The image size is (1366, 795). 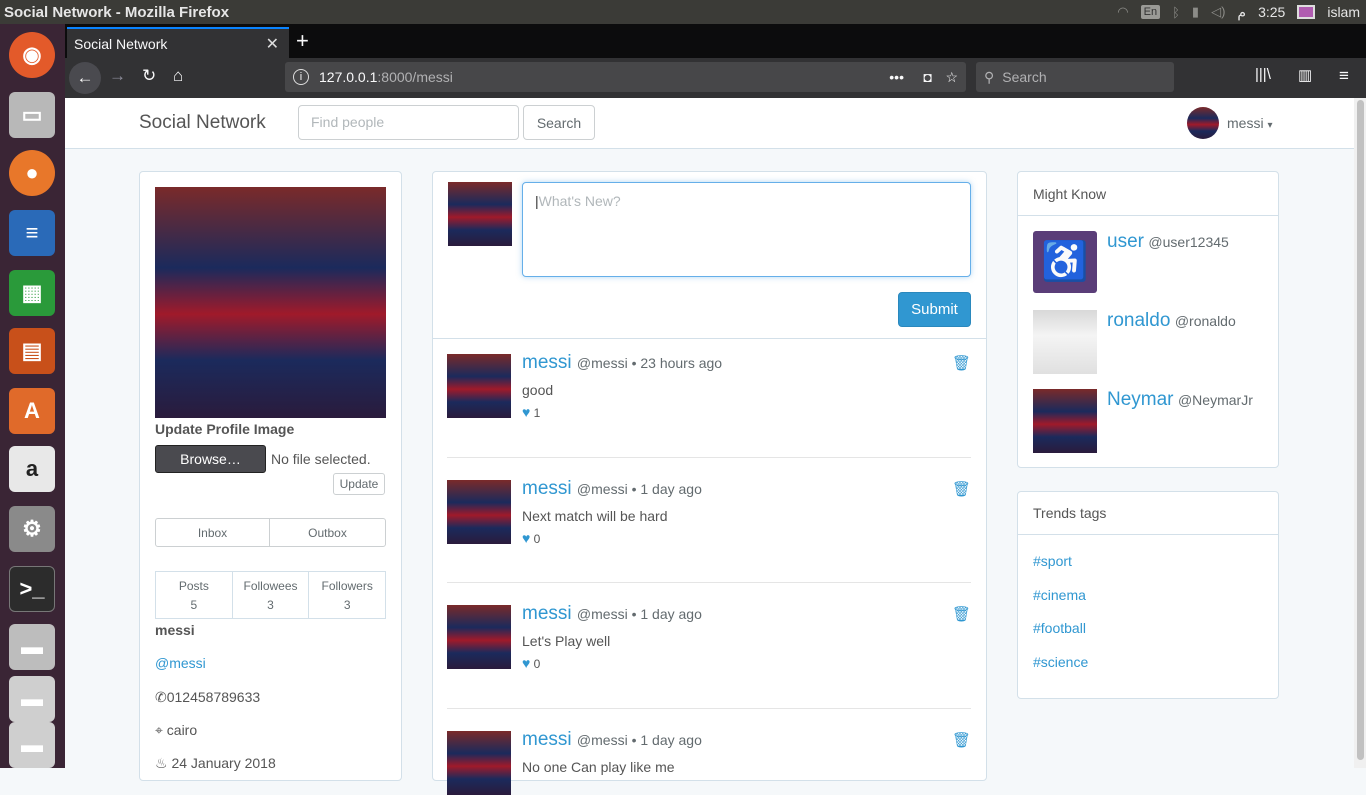 What do you see at coordinates (272, 44) in the screenshot?
I see `close-tab-icon: ✕` at bounding box center [272, 44].